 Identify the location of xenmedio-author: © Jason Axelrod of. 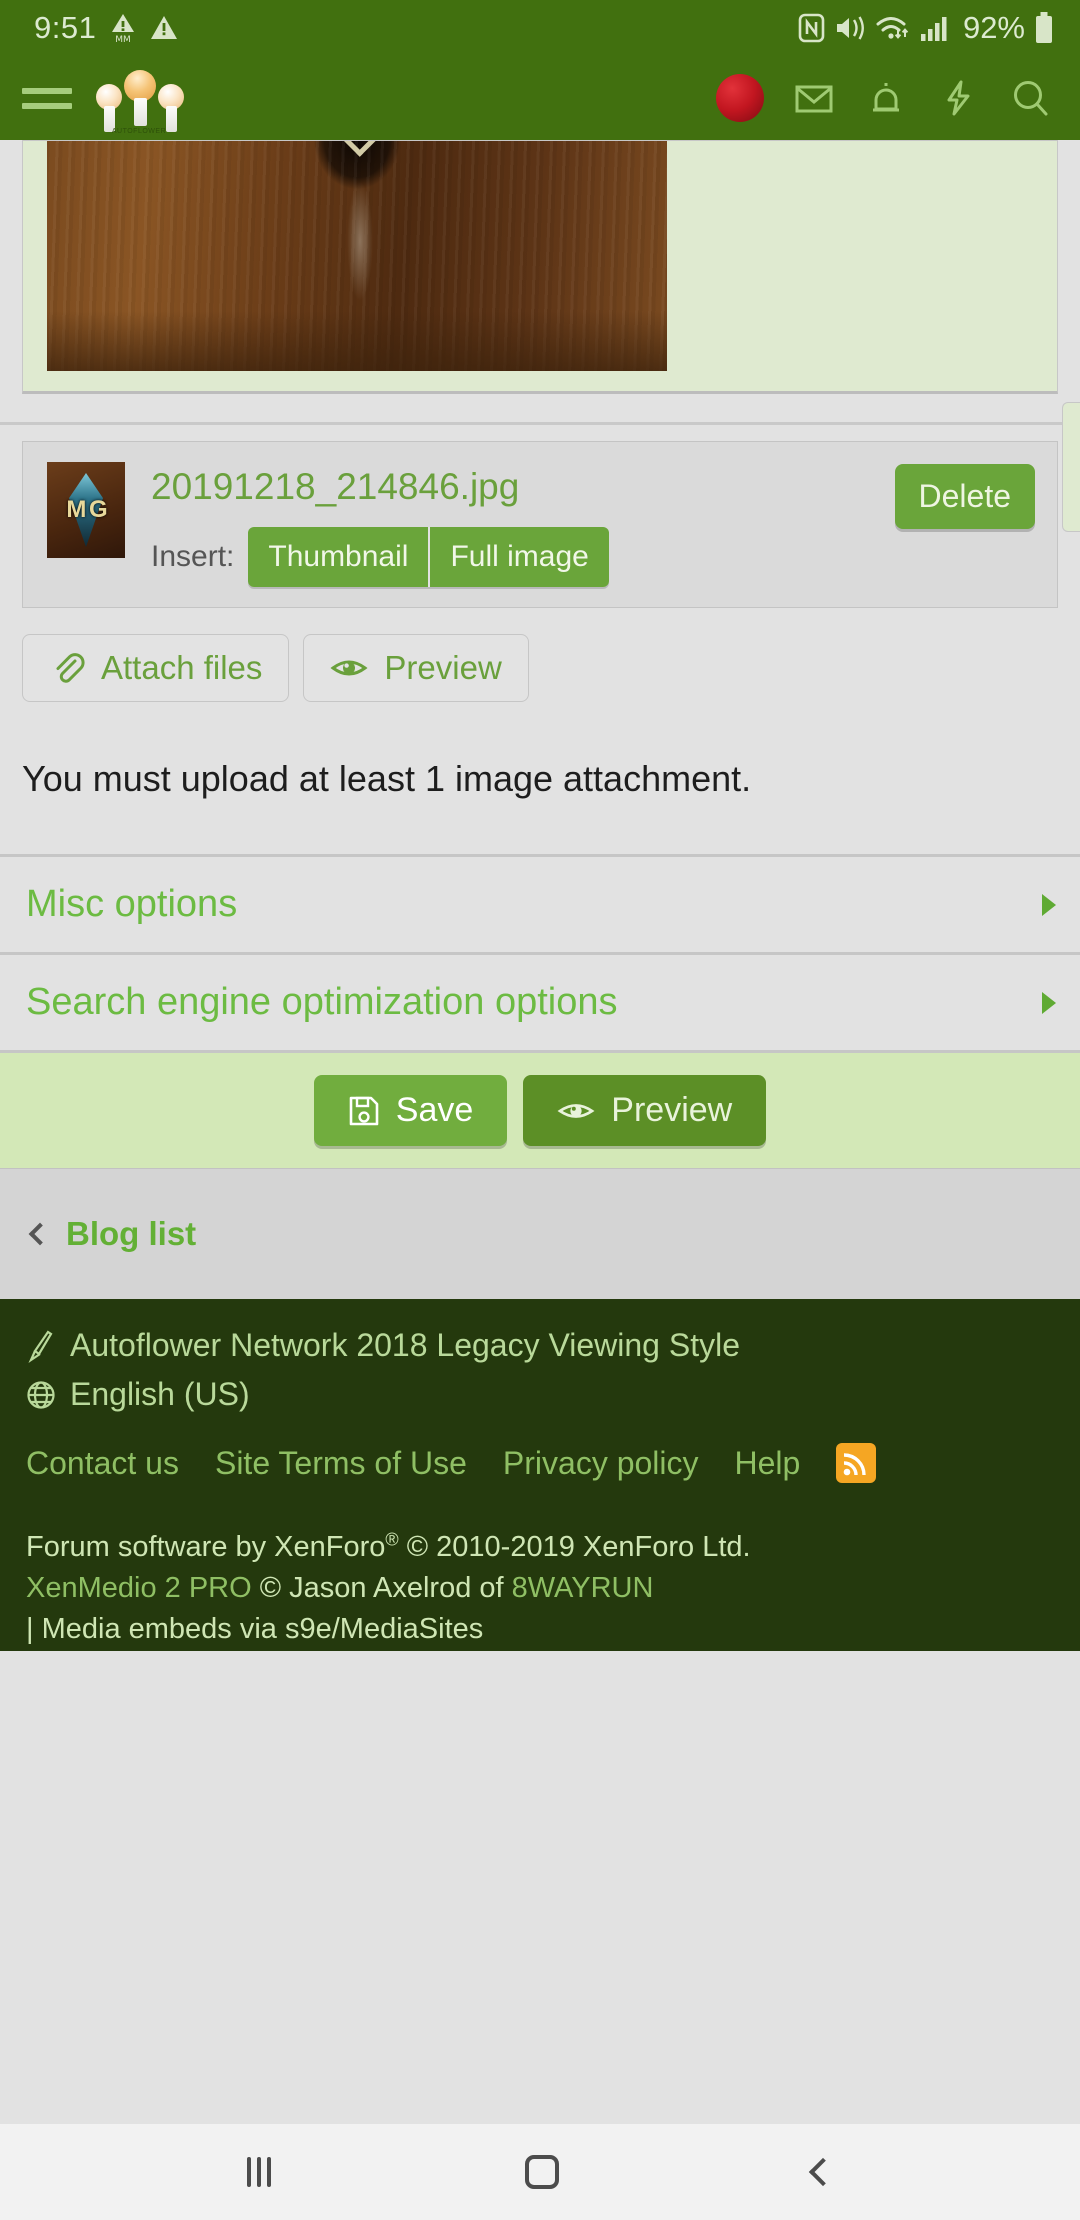
(381, 1588).